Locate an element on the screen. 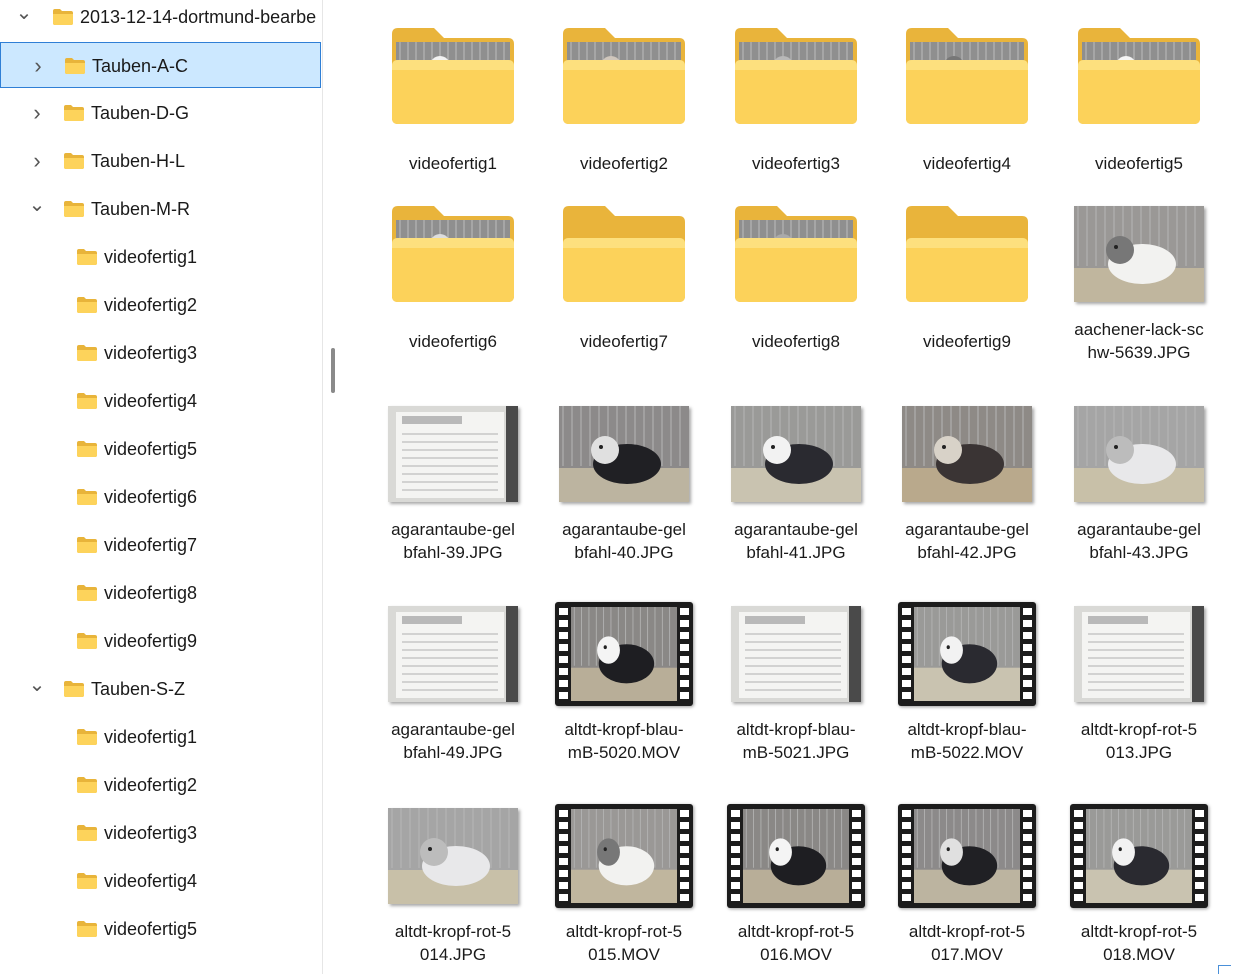  image-file-tile: altdt-kropf-rot-5 013.JPG is located at coordinates (1139, 688).